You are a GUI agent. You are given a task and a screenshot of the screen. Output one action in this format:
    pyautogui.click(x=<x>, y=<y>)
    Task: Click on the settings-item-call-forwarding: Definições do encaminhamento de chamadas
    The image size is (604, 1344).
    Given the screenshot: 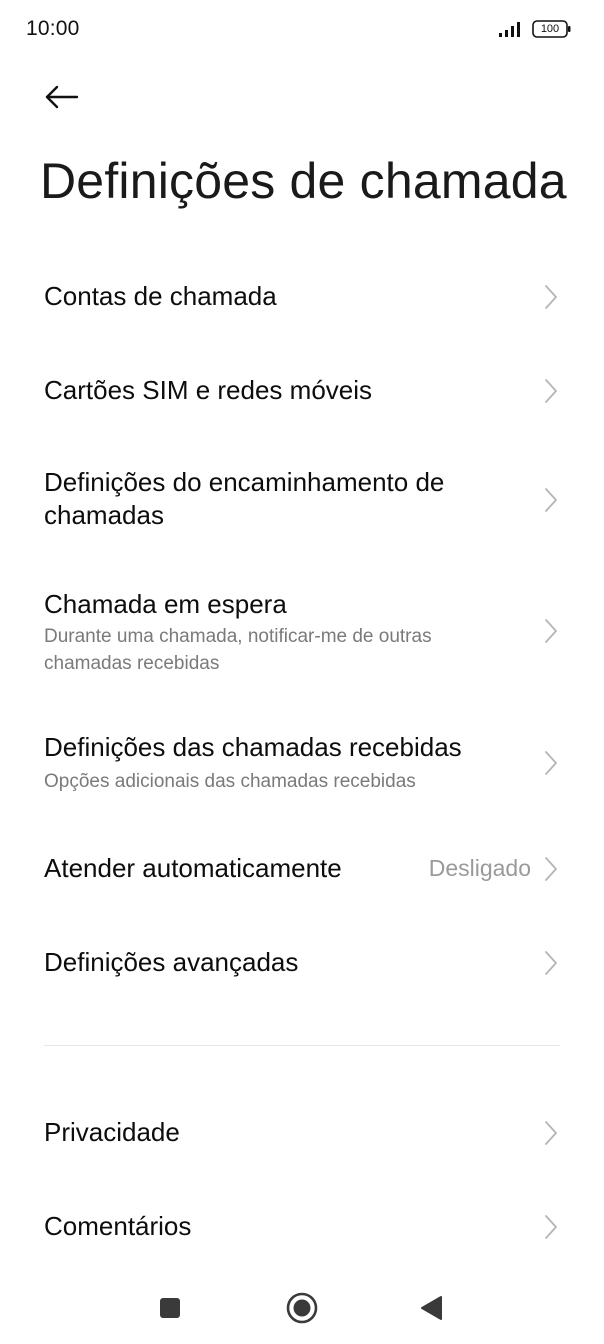 What is the action you would take?
    pyautogui.click(x=302, y=500)
    